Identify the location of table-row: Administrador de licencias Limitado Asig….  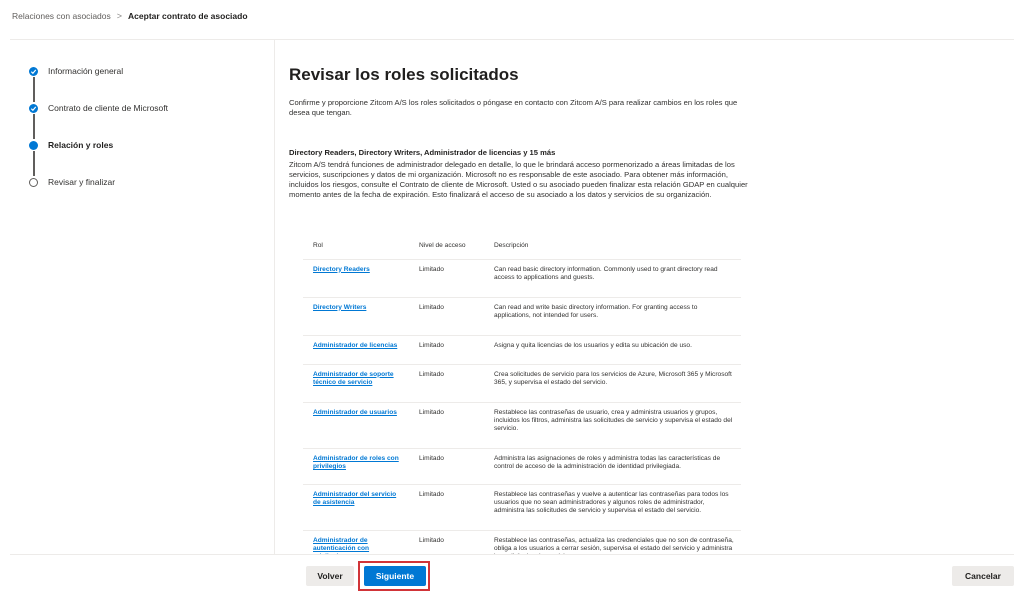
(522, 350).